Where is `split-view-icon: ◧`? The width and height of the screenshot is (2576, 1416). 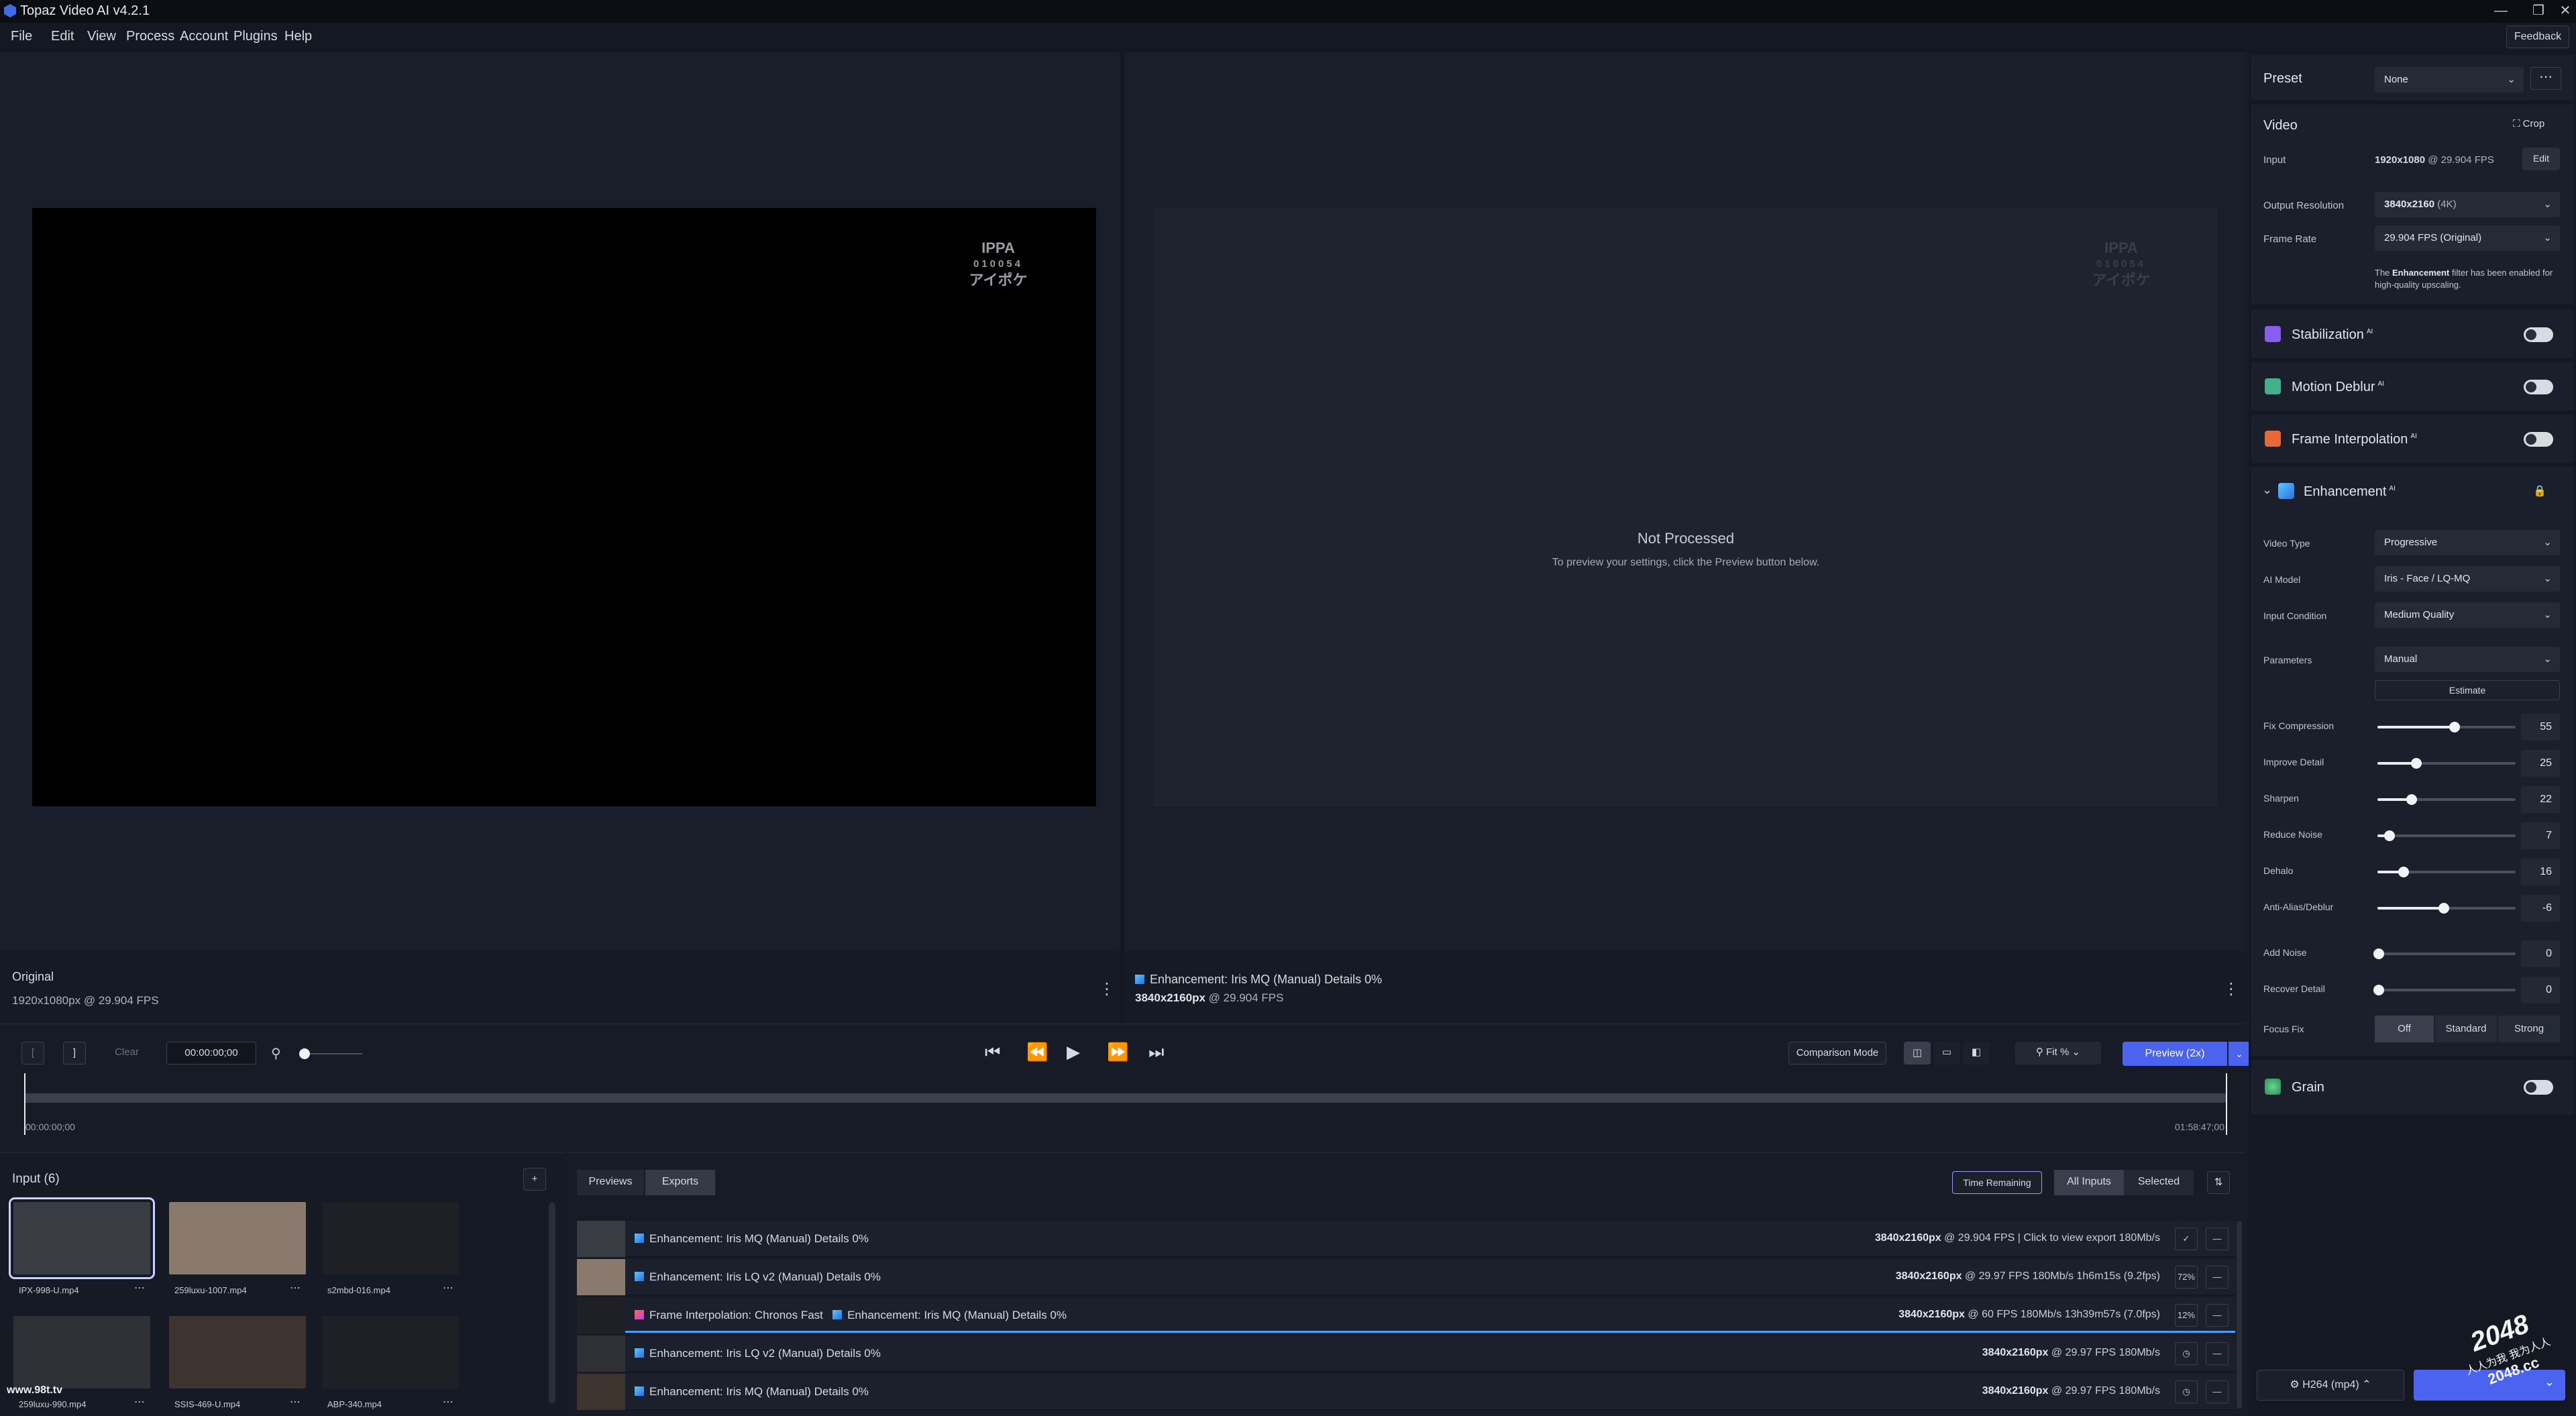 split-view-icon: ◧ is located at coordinates (1976, 1053).